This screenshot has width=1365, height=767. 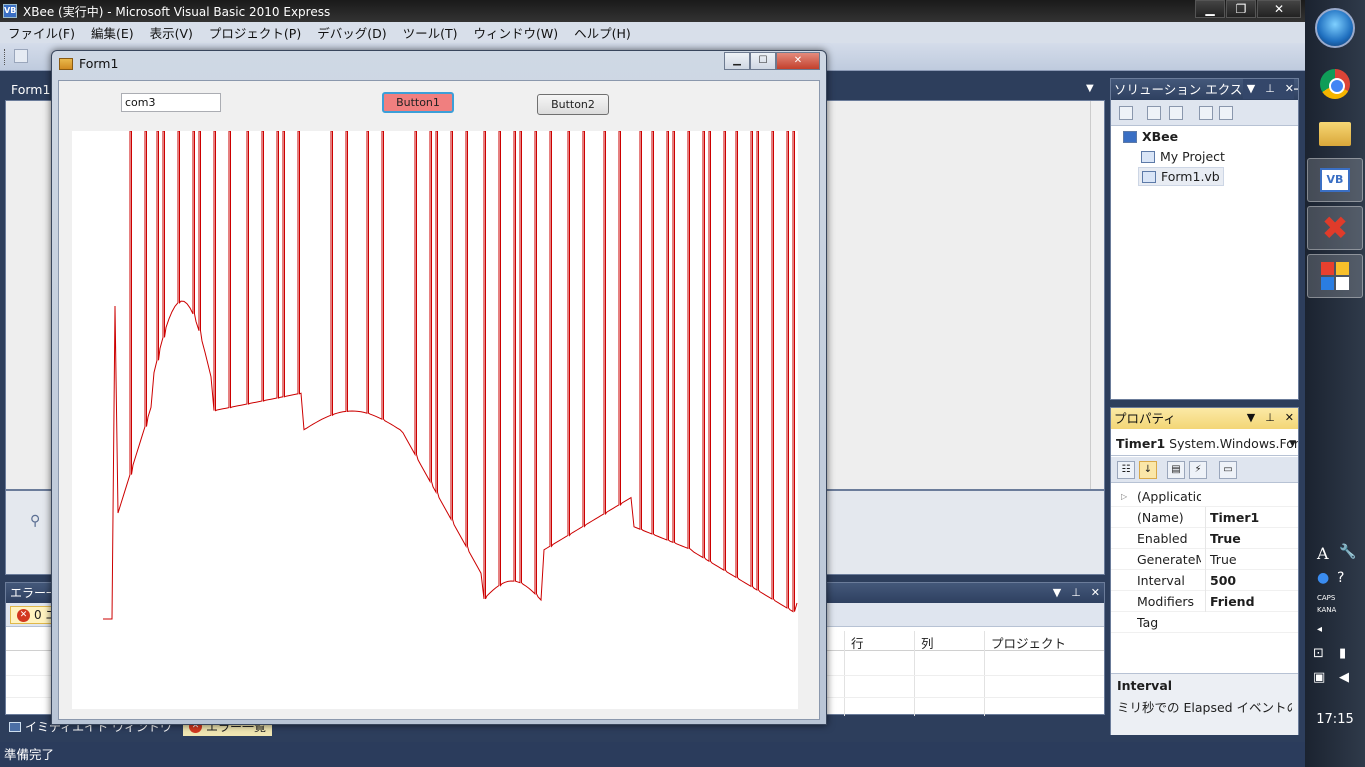 I want to click on properties-toolbar: ☷ ↓ ▤ ⚡ ▭, so click(x=1204, y=470).